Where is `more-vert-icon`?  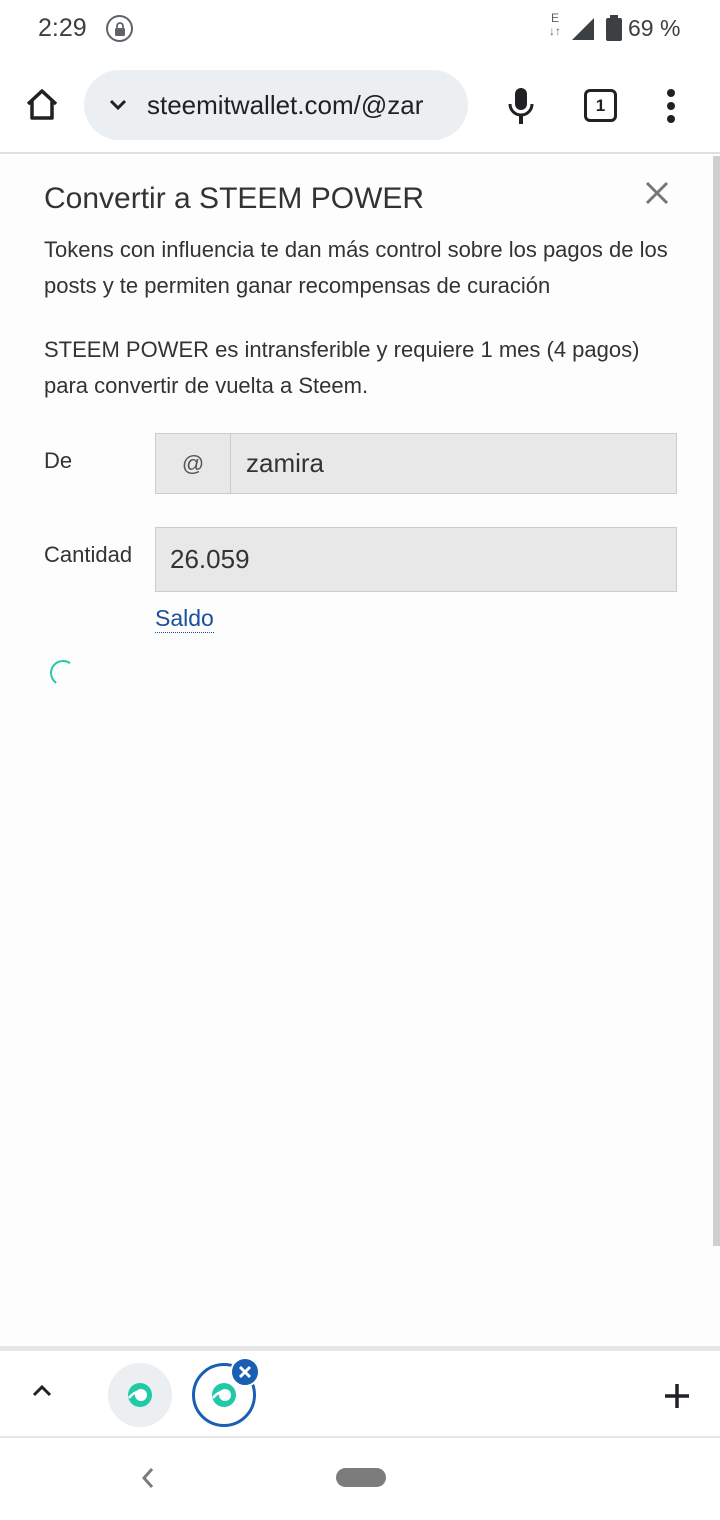 more-vert-icon is located at coordinates (671, 106).